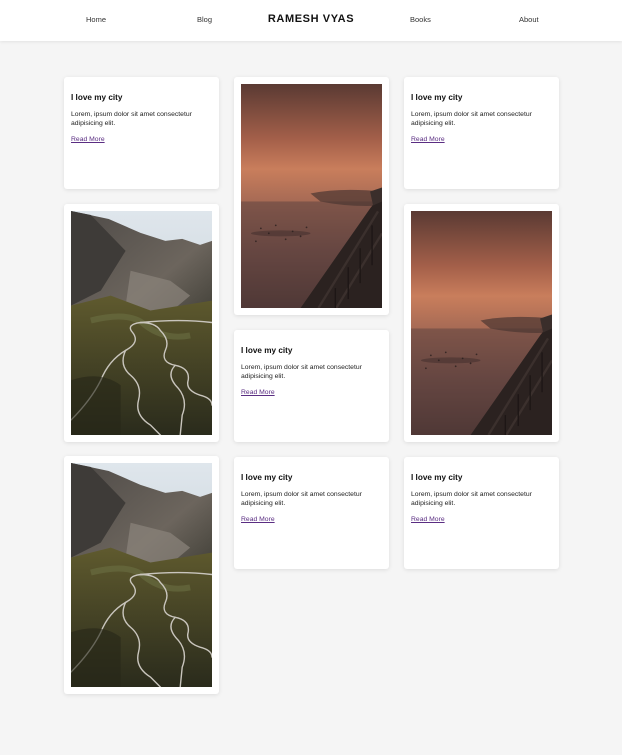 This screenshot has width=622, height=755. Describe the element at coordinates (529, 19) in the screenshot. I see `nav-about-link: About` at that location.